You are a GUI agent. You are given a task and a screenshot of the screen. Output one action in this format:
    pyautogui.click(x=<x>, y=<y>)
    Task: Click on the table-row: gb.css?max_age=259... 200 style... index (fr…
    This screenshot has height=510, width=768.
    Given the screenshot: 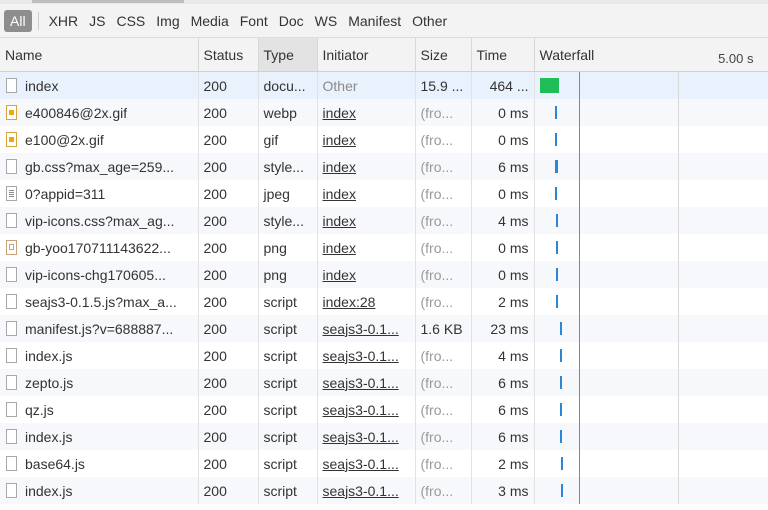 What is the action you would take?
    pyautogui.click(x=384, y=166)
    